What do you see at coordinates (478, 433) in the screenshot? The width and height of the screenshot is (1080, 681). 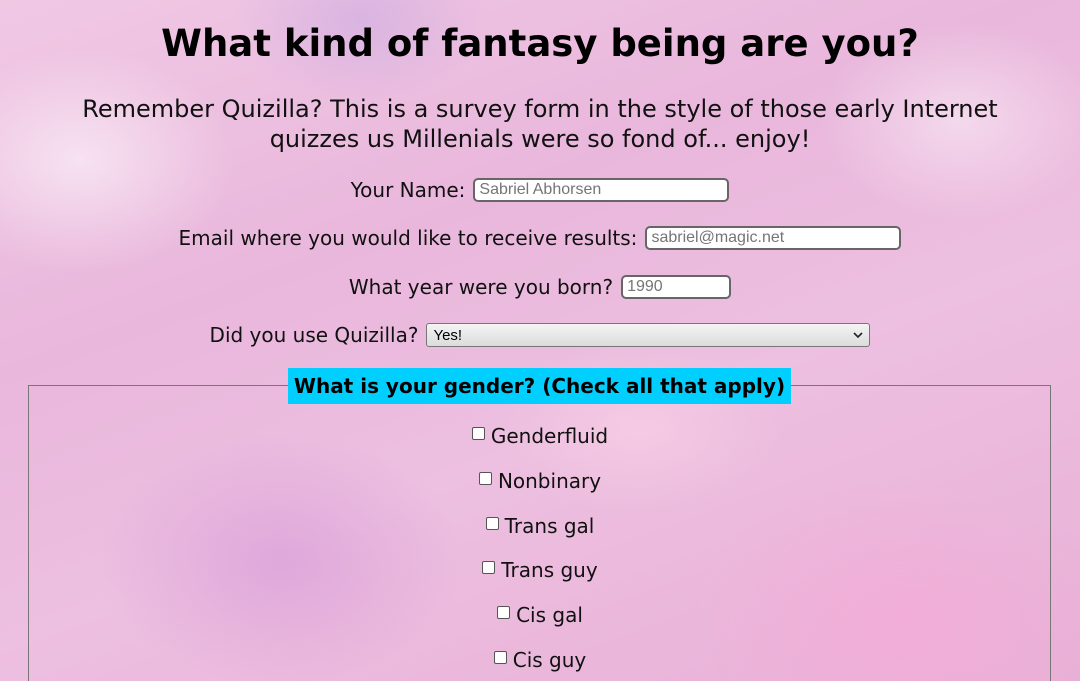 I see `genderfluid-checkbox` at bounding box center [478, 433].